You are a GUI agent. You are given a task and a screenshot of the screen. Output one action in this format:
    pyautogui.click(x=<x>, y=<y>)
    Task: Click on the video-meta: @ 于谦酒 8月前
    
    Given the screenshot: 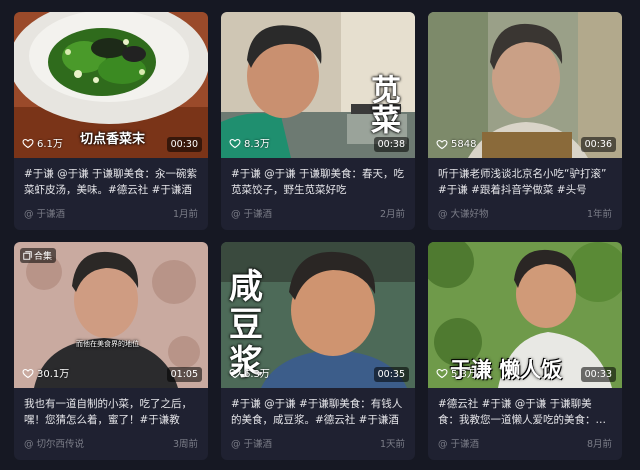 What is the action you would take?
    pyautogui.click(x=525, y=443)
    